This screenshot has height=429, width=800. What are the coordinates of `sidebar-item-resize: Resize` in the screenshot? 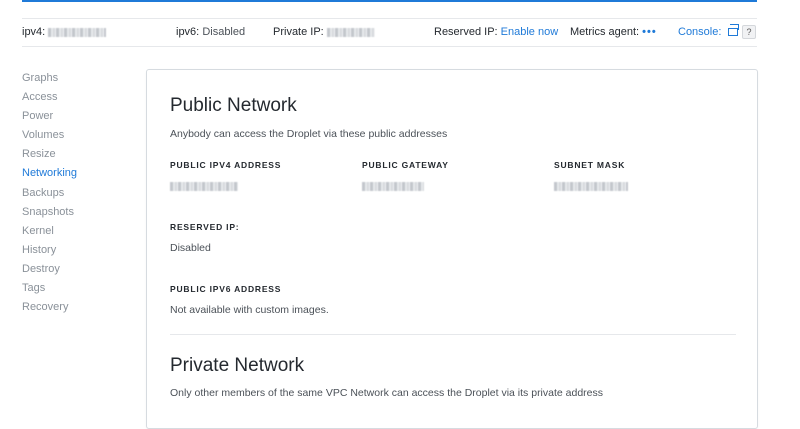 It's located at (72, 155).